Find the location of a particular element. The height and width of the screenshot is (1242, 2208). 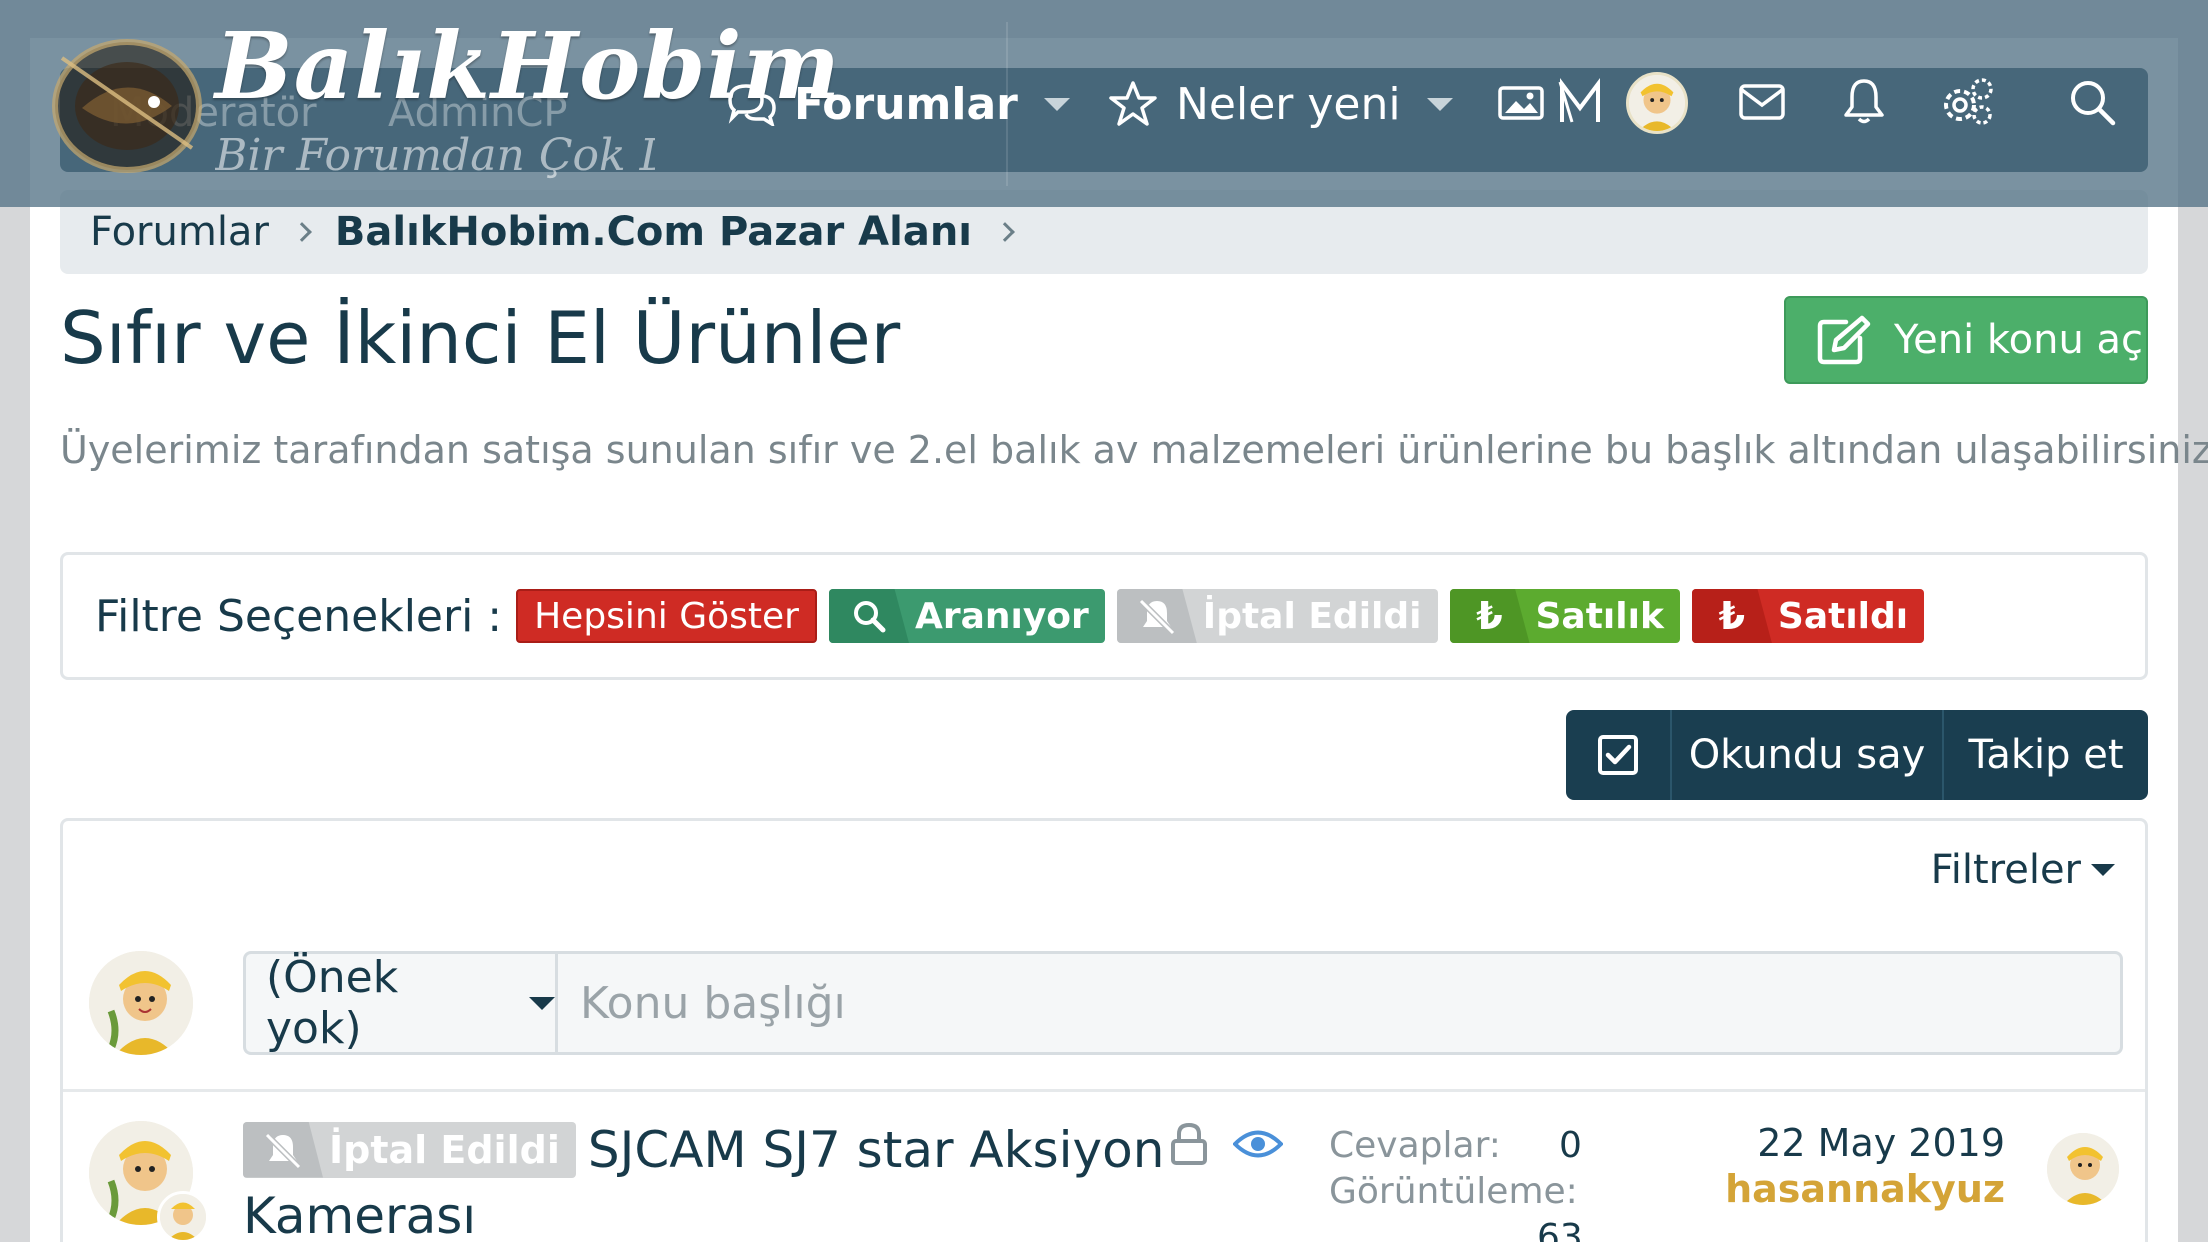

filter-tag-for-sale: ₺ Satılık is located at coordinates (1564, 616).